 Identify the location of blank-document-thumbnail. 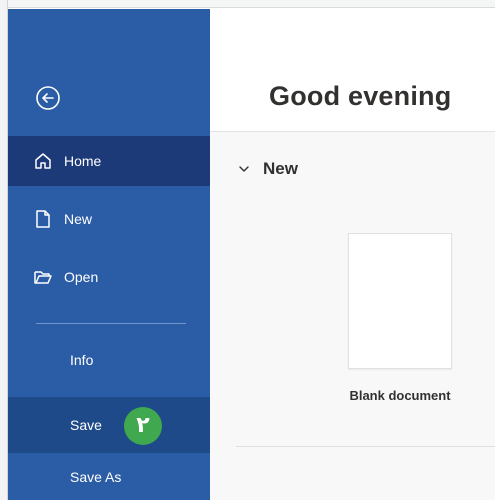
(400, 301).